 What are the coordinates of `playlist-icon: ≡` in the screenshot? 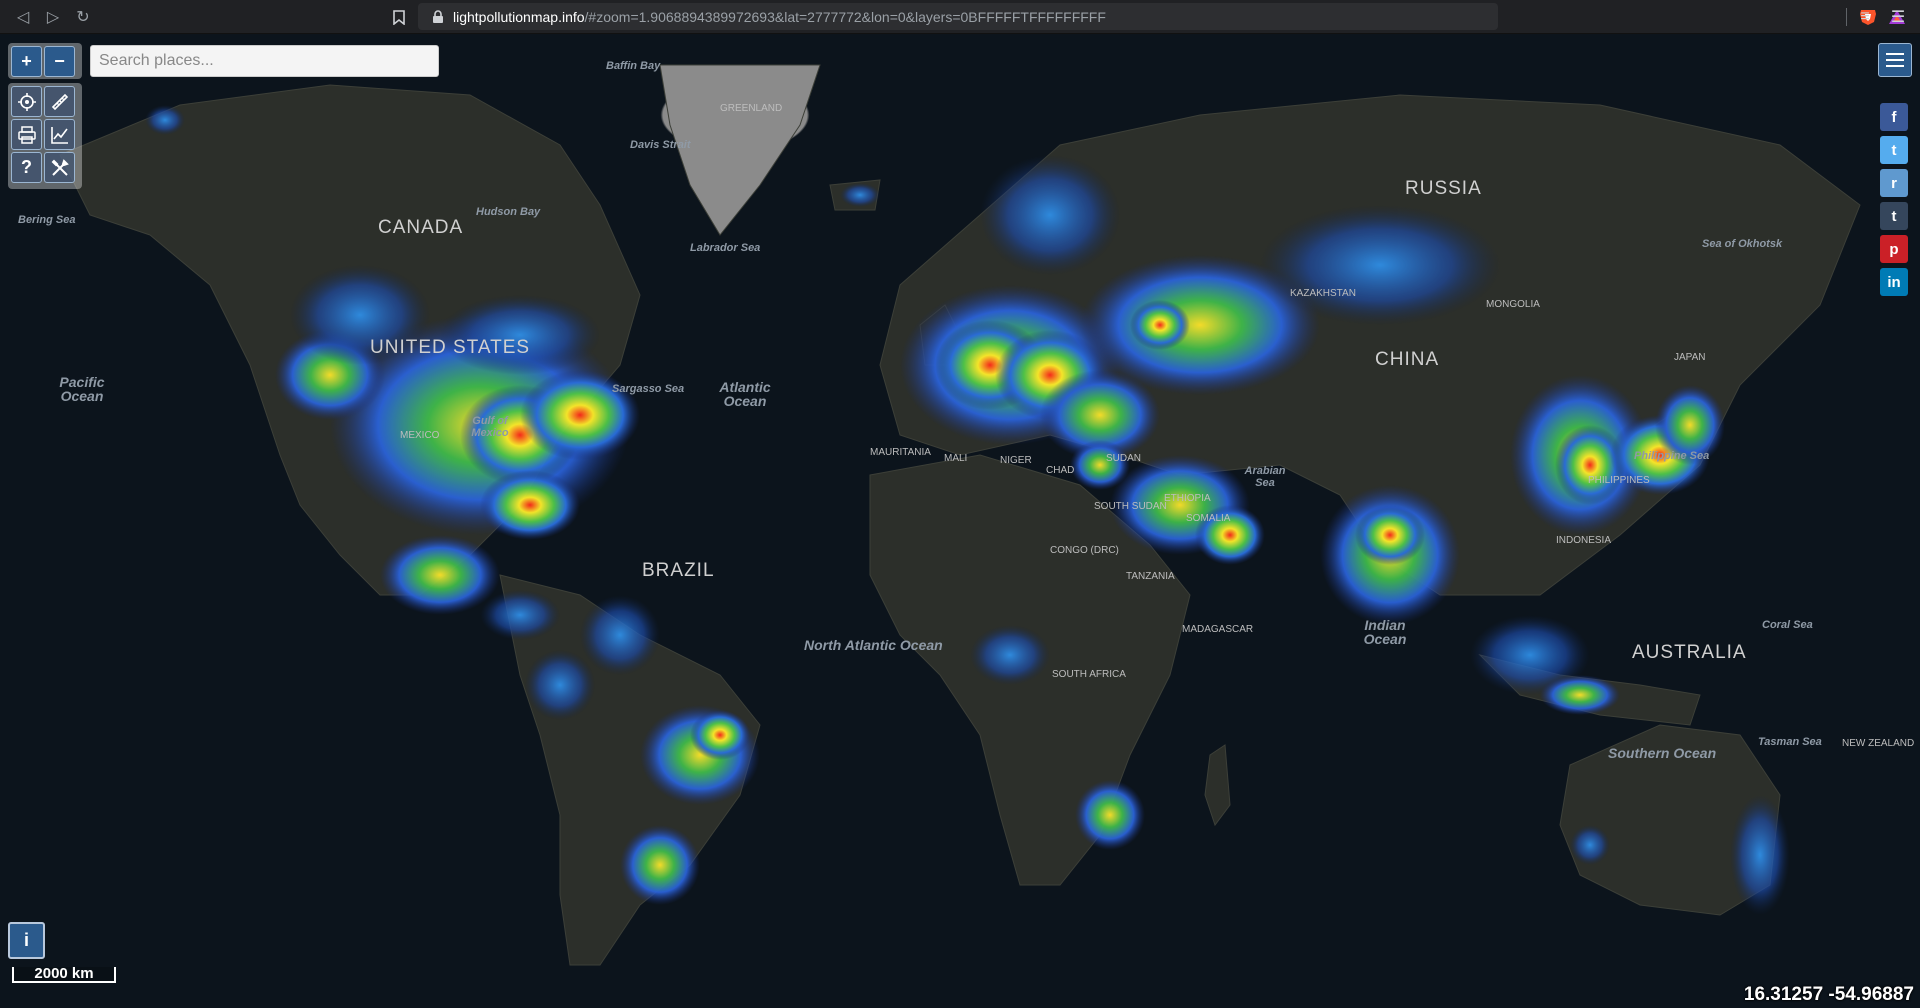 It's located at (1865, 17).